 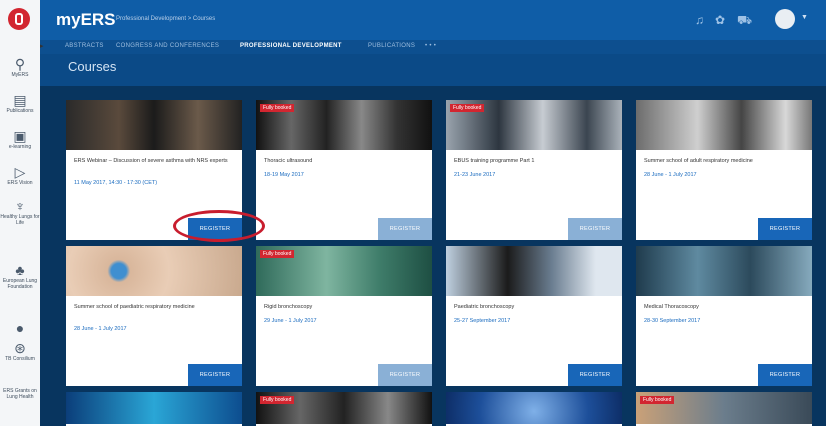 I want to click on play-icon: ▷, so click(x=20, y=172).